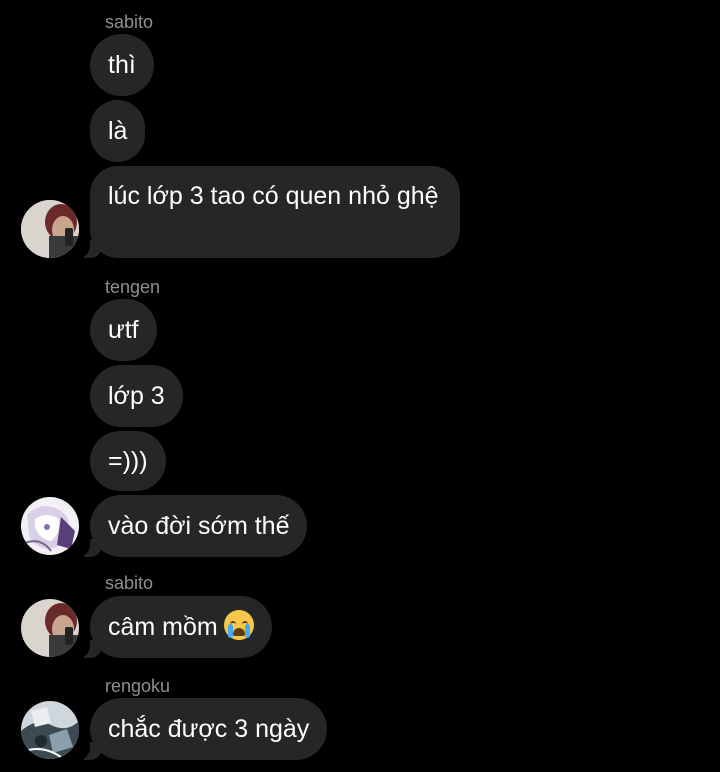  Describe the element at coordinates (273, 196) in the screenshot. I see `message-text: lúc lớp 3 tao có quen nhỏ ghệ` at that location.